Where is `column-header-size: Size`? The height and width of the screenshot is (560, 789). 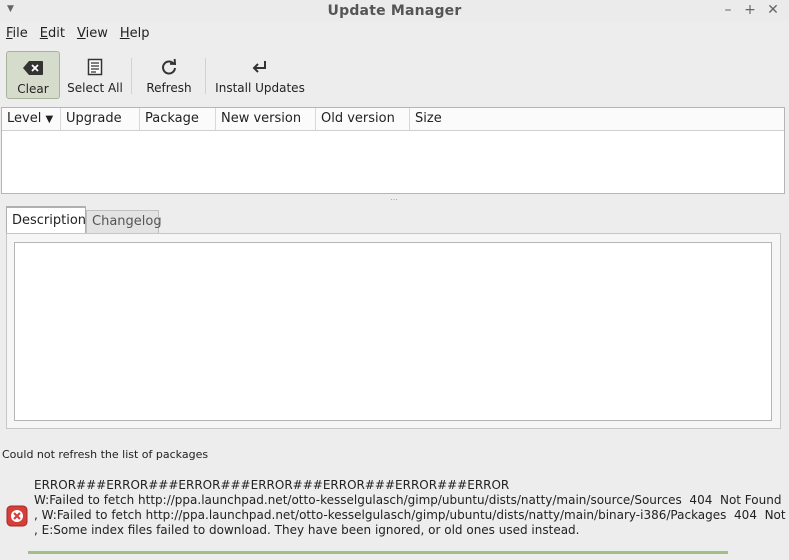 column-header-size: Size is located at coordinates (597, 119).